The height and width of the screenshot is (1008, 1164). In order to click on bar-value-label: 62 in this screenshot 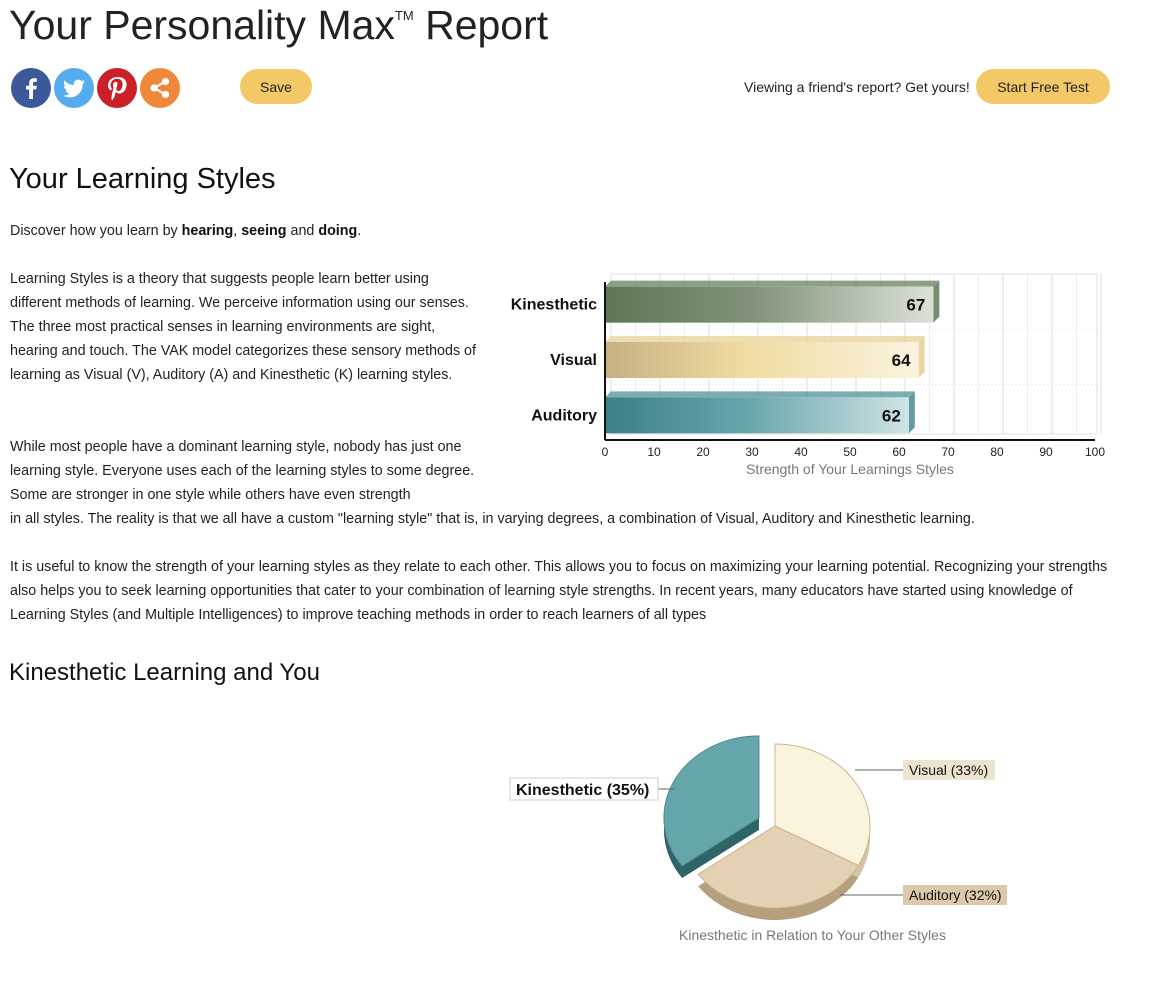, I will do `click(891, 415)`.